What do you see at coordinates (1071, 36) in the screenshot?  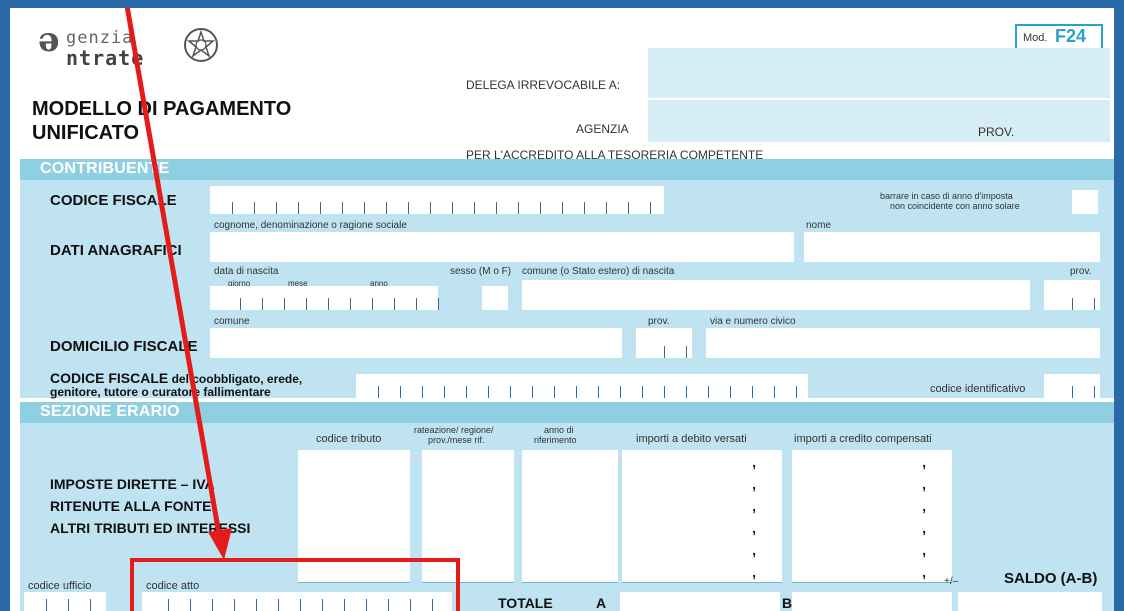 I see `mod-code: F24` at bounding box center [1071, 36].